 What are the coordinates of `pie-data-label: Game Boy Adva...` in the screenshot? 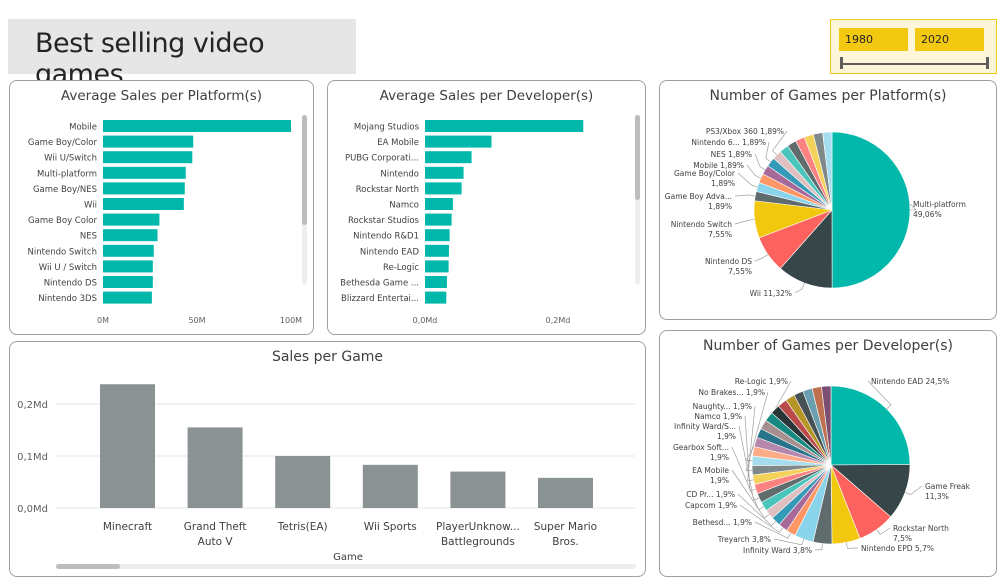 It's located at (698, 196).